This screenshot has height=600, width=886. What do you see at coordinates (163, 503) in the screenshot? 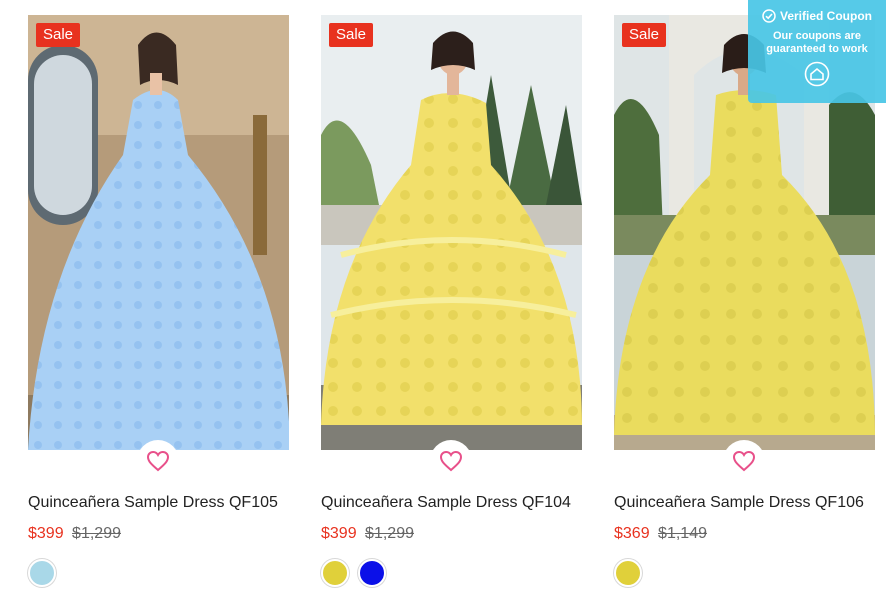
I see `product-title: Quinceañera Sample Dress QF105` at bounding box center [163, 503].